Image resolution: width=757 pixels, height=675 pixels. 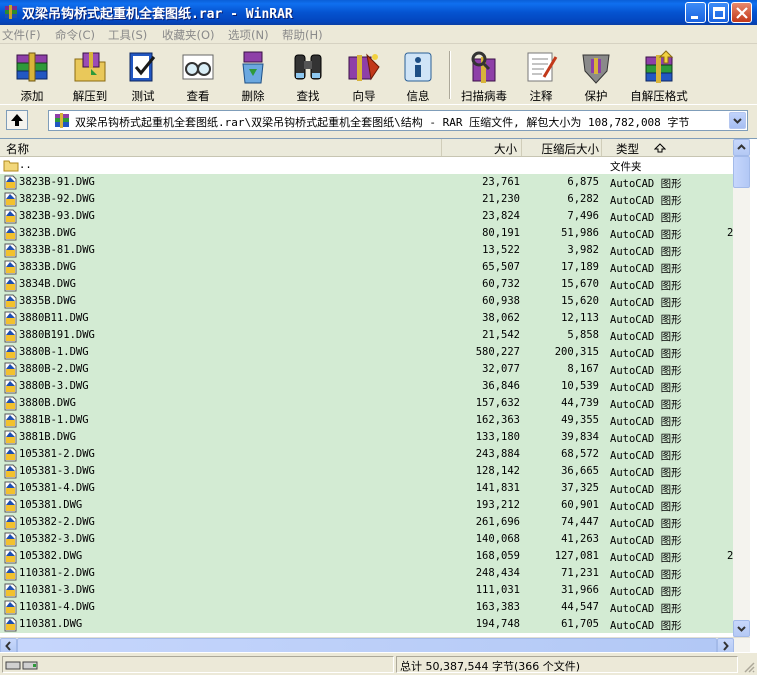 I want to click on winrar-app-icon, so click(x=11, y=12).